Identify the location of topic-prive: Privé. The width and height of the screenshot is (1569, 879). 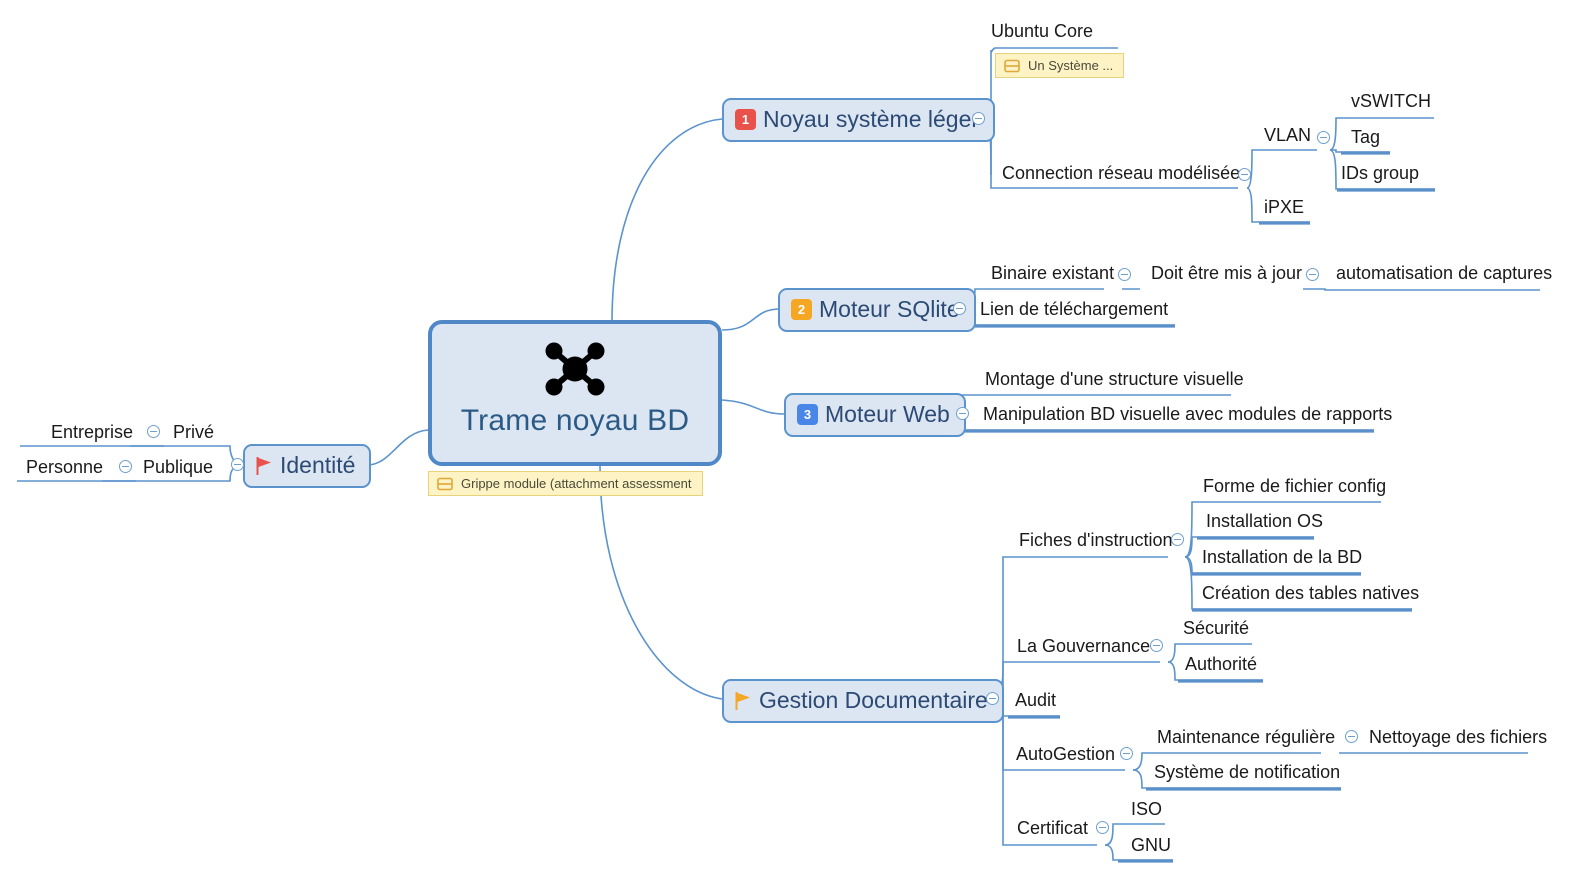
(193, 433).